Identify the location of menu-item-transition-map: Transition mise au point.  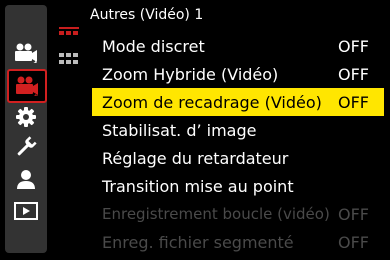
(238, 186).